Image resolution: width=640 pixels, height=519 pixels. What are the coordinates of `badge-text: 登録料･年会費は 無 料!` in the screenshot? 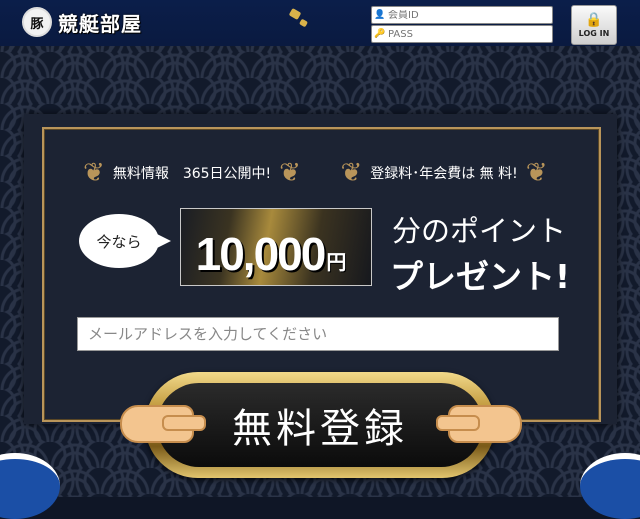 It's located at (444, 174).